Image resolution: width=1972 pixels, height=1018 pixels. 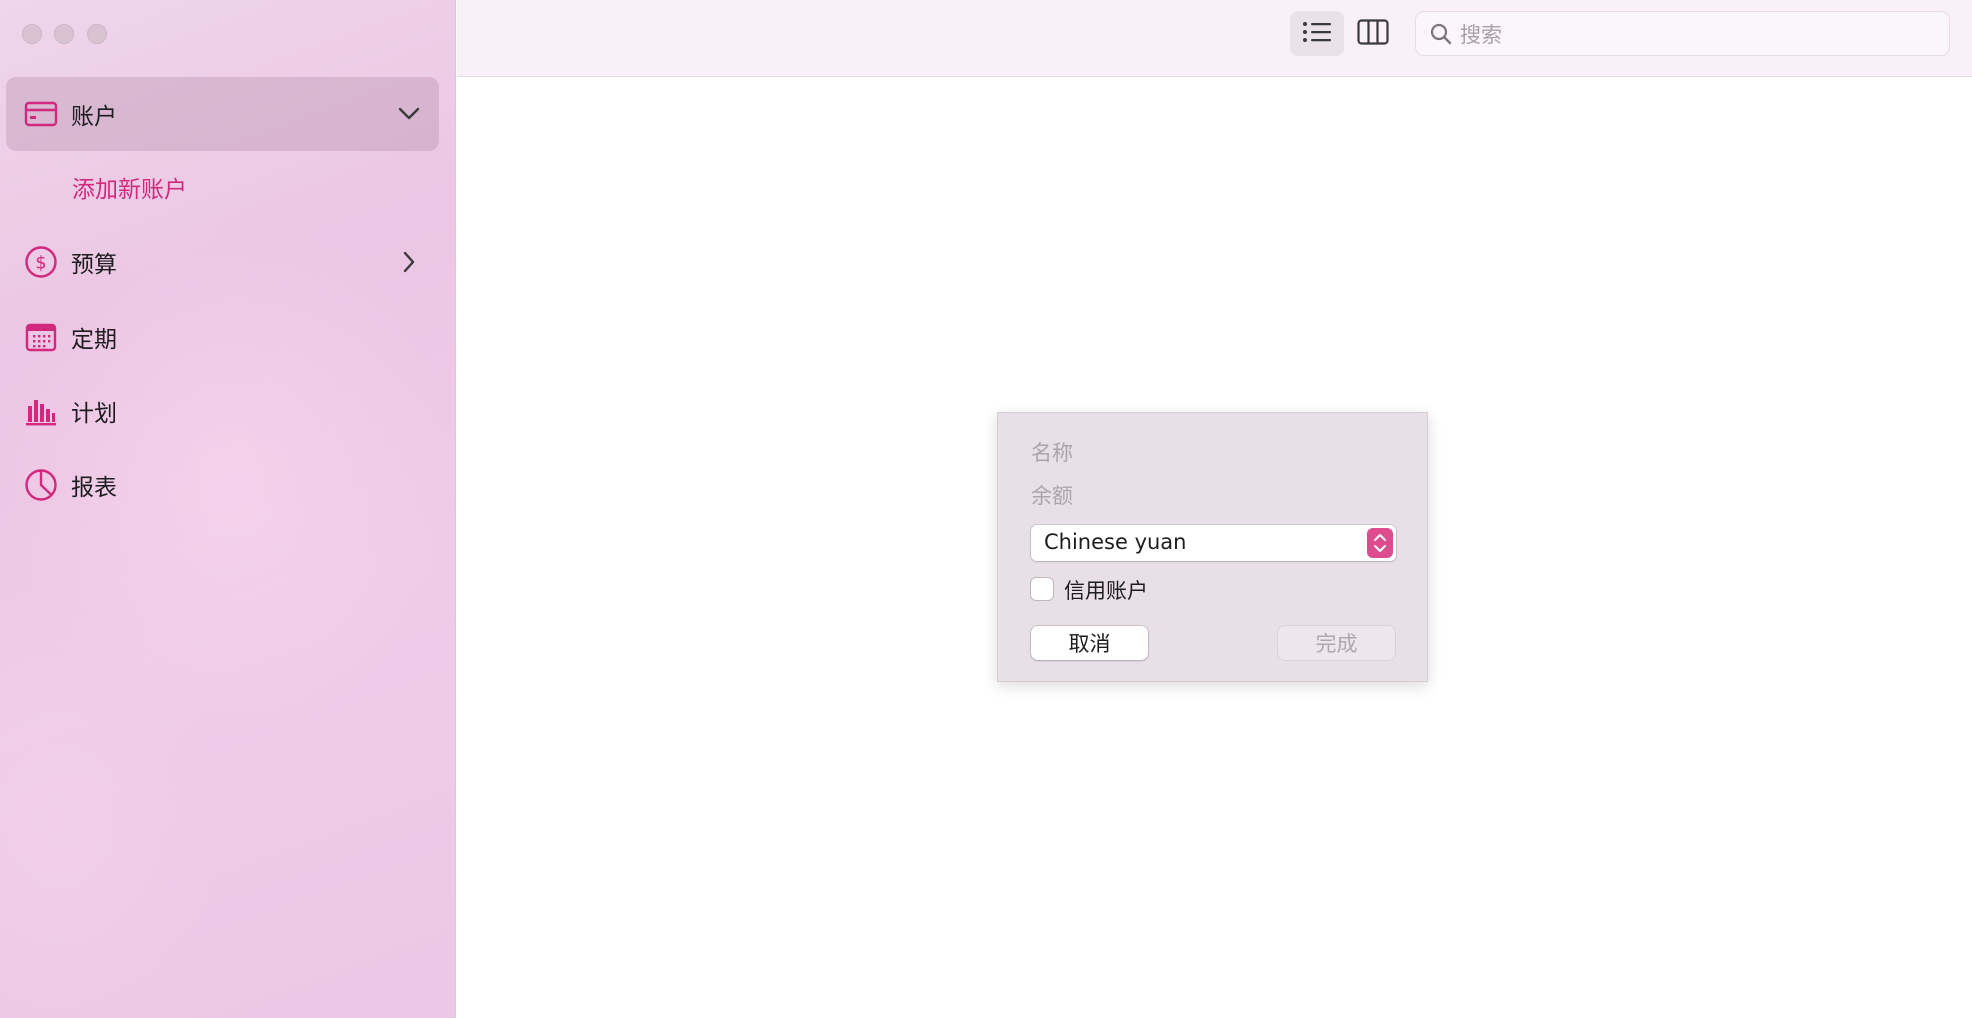 What do you see at coordinates (1089, 643) in the screenshot?
I see `cancel-button: 取消` at bounding box center [1089, 643].